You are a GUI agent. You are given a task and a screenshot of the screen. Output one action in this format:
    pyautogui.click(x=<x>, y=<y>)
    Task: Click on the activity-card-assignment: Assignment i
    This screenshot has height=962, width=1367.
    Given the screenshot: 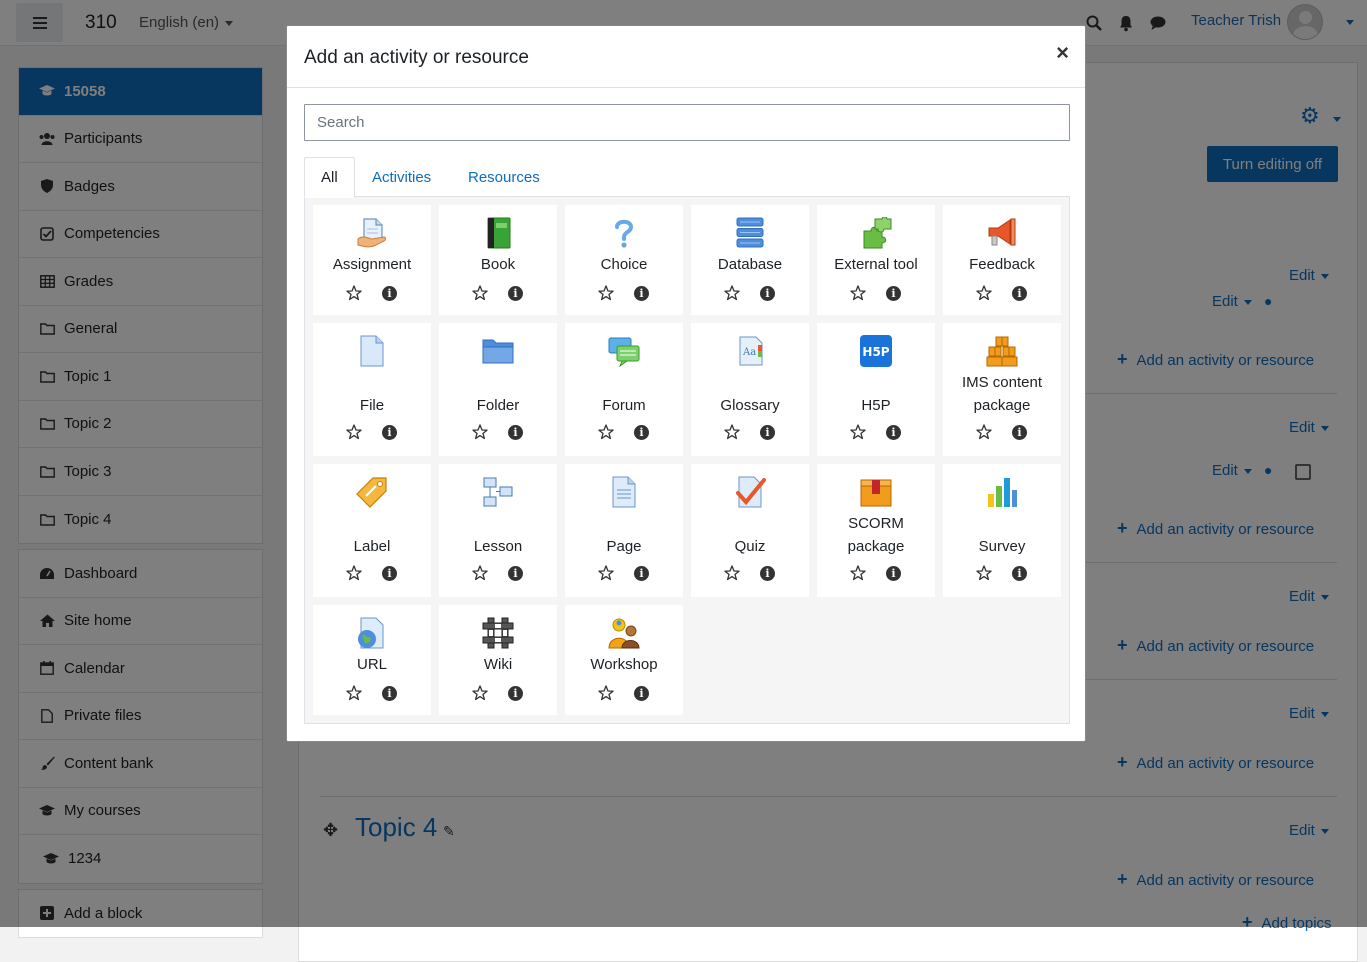 What is the action you would take?
    pyautogui.click(x=372, y=260)
    